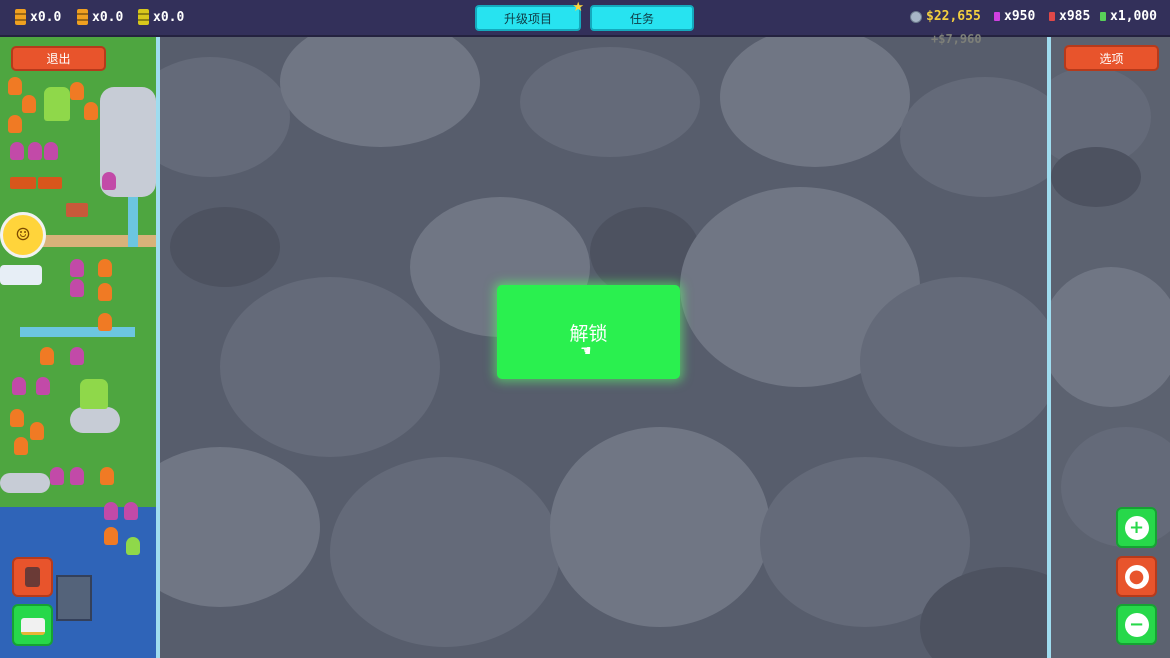 This screenshot has width=1170, height=658. I want to click on plus-icon: +, so click(1136, 527).